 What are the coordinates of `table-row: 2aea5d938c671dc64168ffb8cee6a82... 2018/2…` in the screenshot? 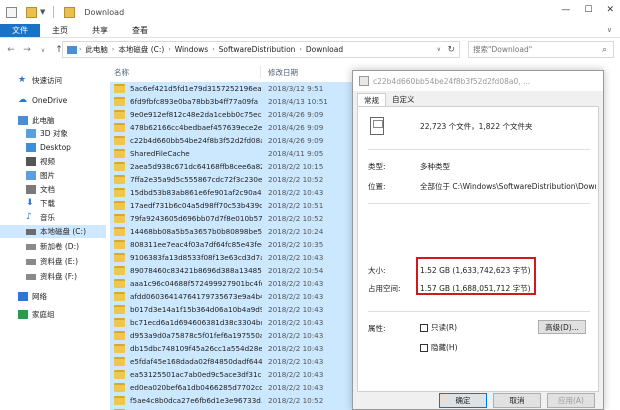 It's located at (233, 166).